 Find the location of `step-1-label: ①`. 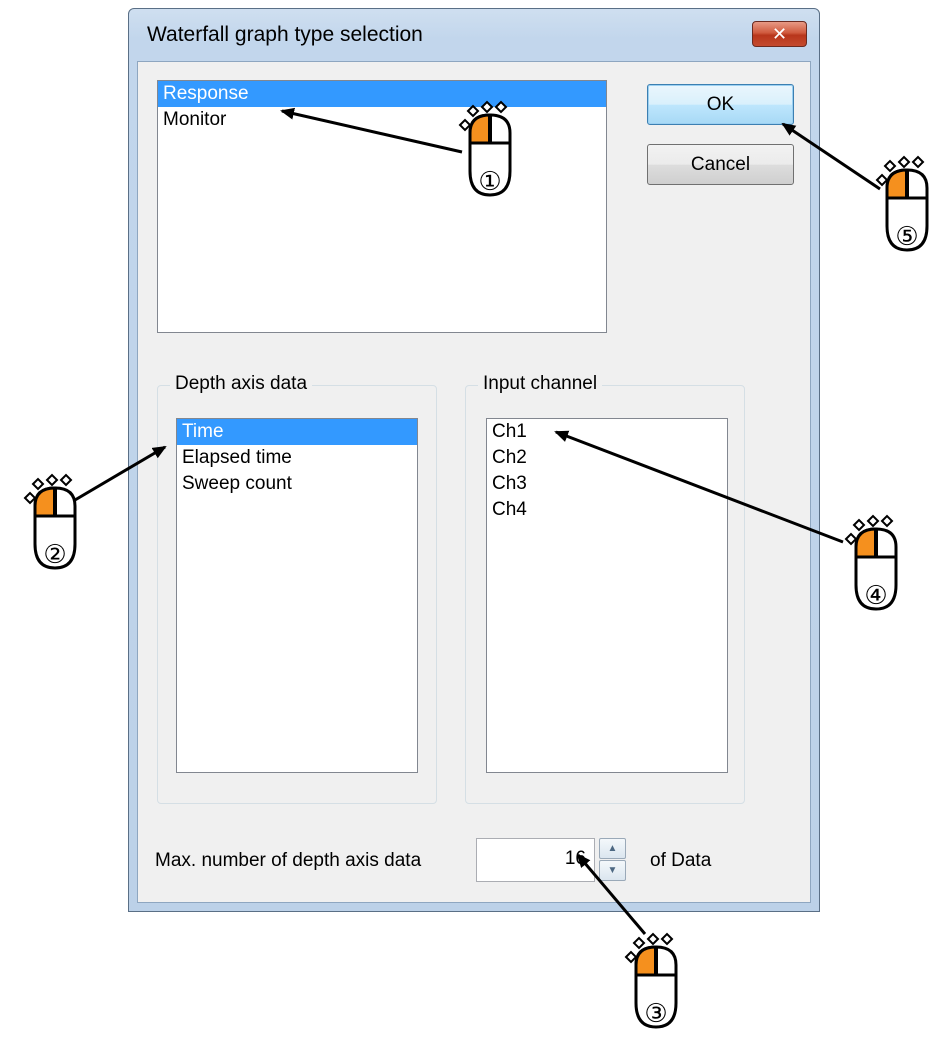

step-1-label: ① is located at coordinates (489, 182).